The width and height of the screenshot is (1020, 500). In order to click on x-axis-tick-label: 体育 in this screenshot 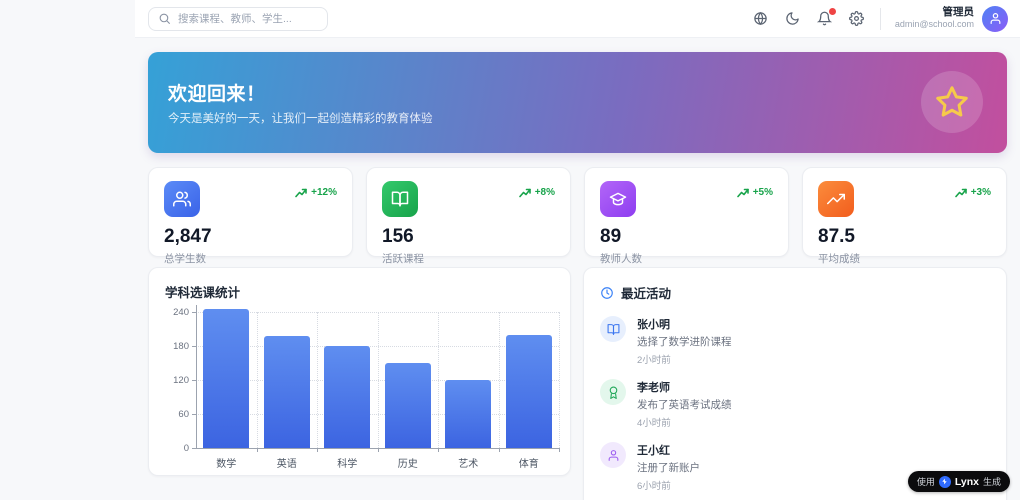, I will do `click(528, 464)`.